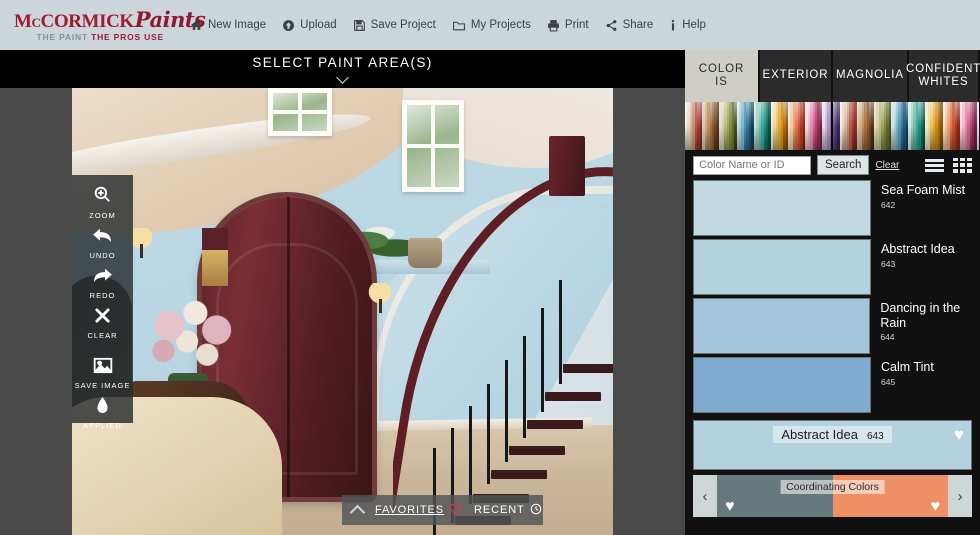 The height and width of the screenshot is (535, 980). I want to click on coordinating-colors-label: Coordinating Colors, so click(832, 487).